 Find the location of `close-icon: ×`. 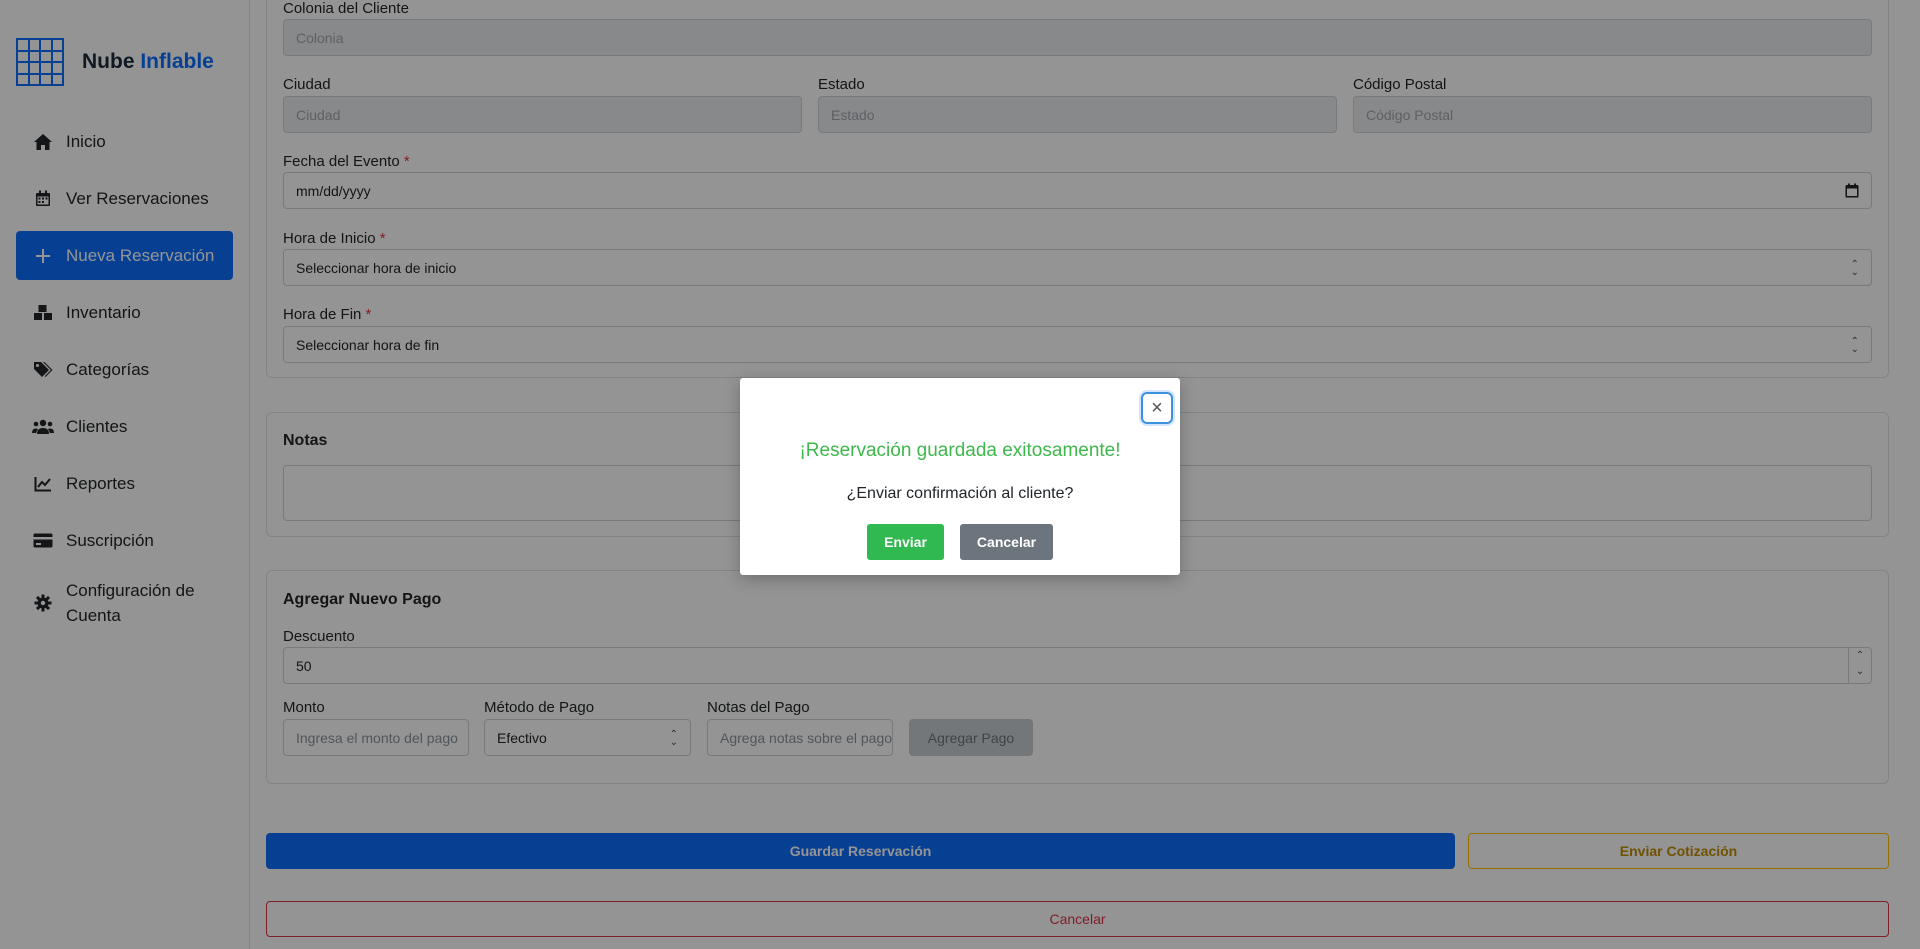

close-icon: × is located at coordinates (1157, 407).